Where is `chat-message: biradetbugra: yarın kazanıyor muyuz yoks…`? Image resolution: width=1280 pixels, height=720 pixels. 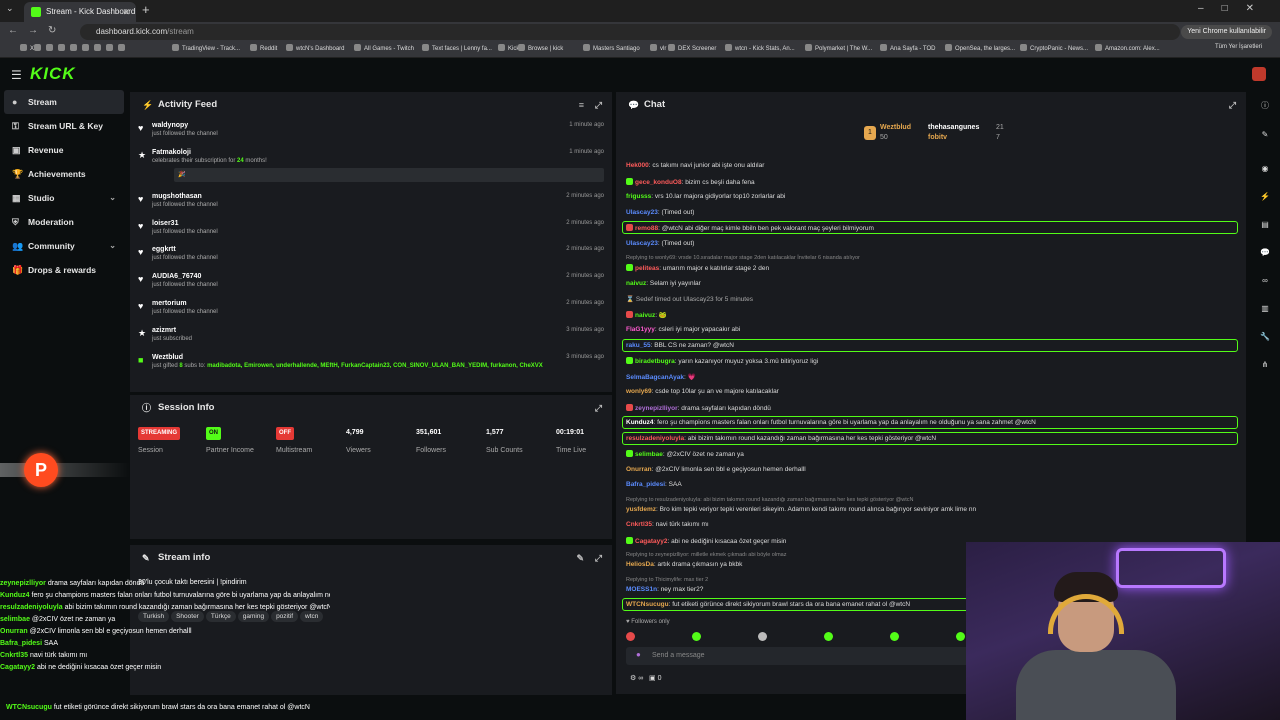 chat-message: biradetbugra: yarın kazanıyor muyuz yoks… is located at coordinates (931, 361).